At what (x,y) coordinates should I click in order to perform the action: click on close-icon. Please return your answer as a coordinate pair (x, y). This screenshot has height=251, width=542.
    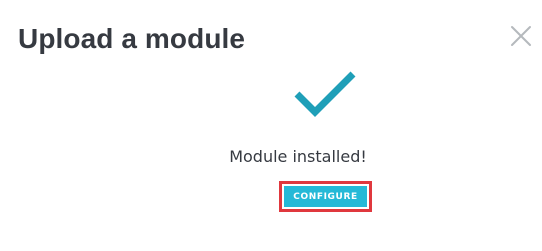
    Looking at the image, I should click on (521, 36).